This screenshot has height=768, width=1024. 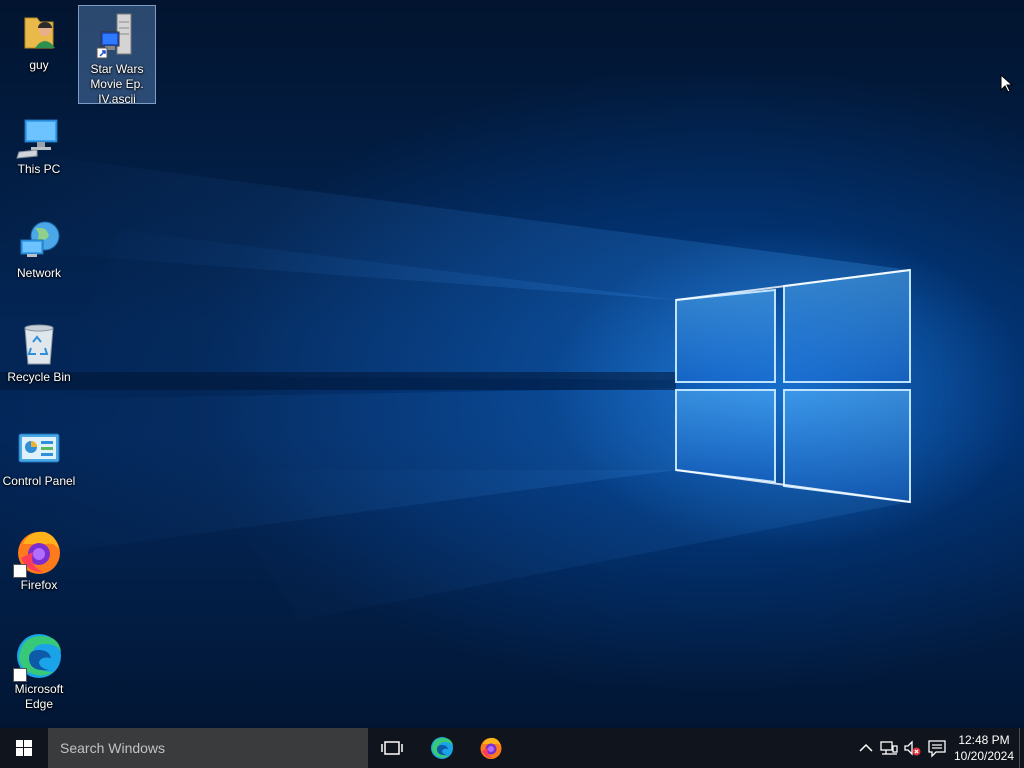 I want to click on task-view-button, so click(x=392, y=748).